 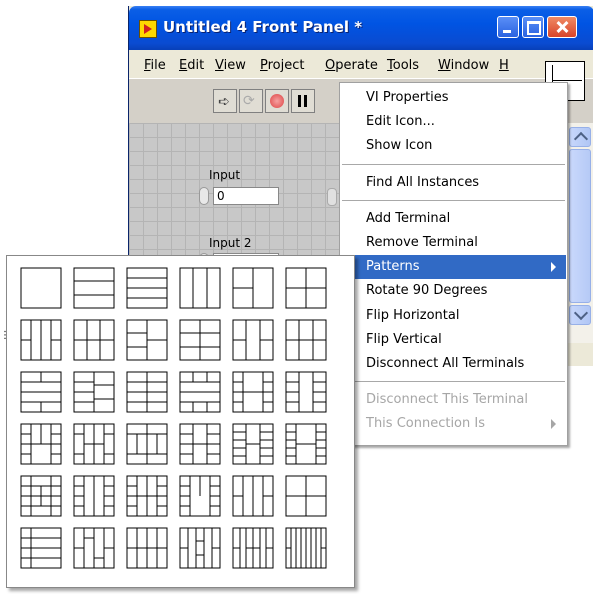 What do you see at coordinates (230, 65) in the screenshot?
I see `menu-view: View` at bounding box center [230, 65].